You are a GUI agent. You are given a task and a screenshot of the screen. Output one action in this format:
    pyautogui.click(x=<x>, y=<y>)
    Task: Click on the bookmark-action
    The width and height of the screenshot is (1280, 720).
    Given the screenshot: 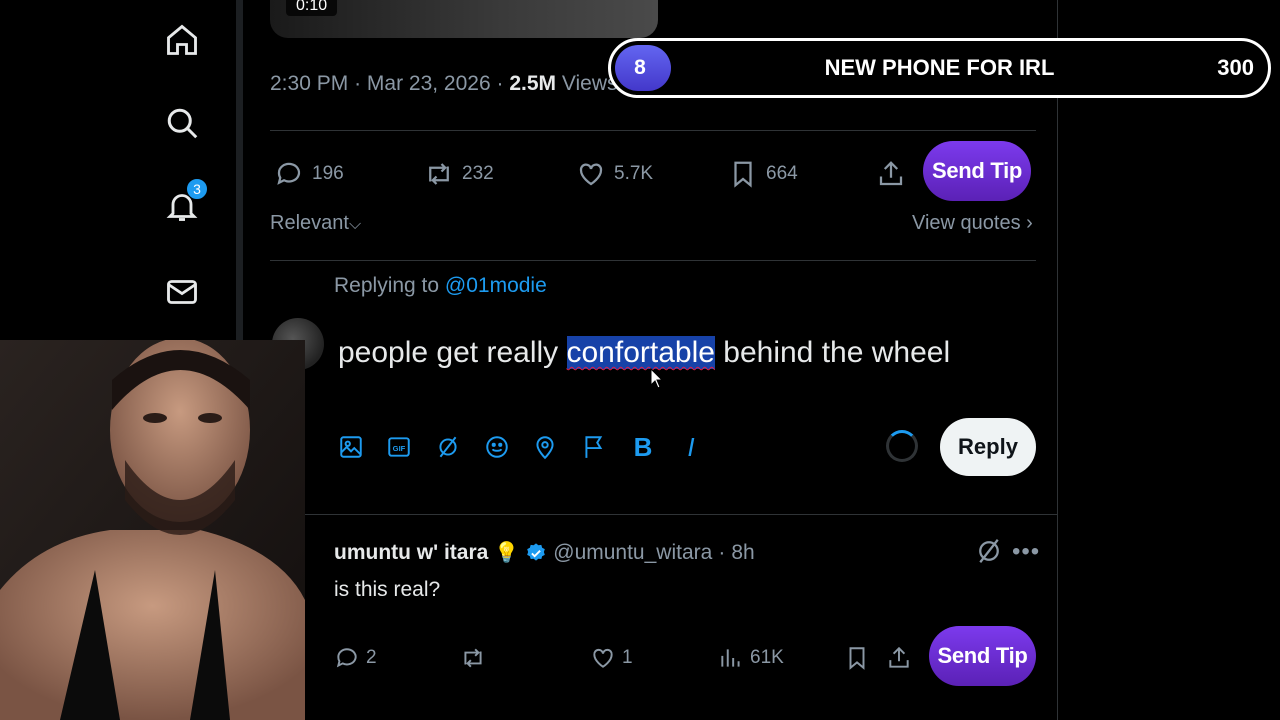 What is the action you would take?
    pyautogui.click(x=857, y=658)
    